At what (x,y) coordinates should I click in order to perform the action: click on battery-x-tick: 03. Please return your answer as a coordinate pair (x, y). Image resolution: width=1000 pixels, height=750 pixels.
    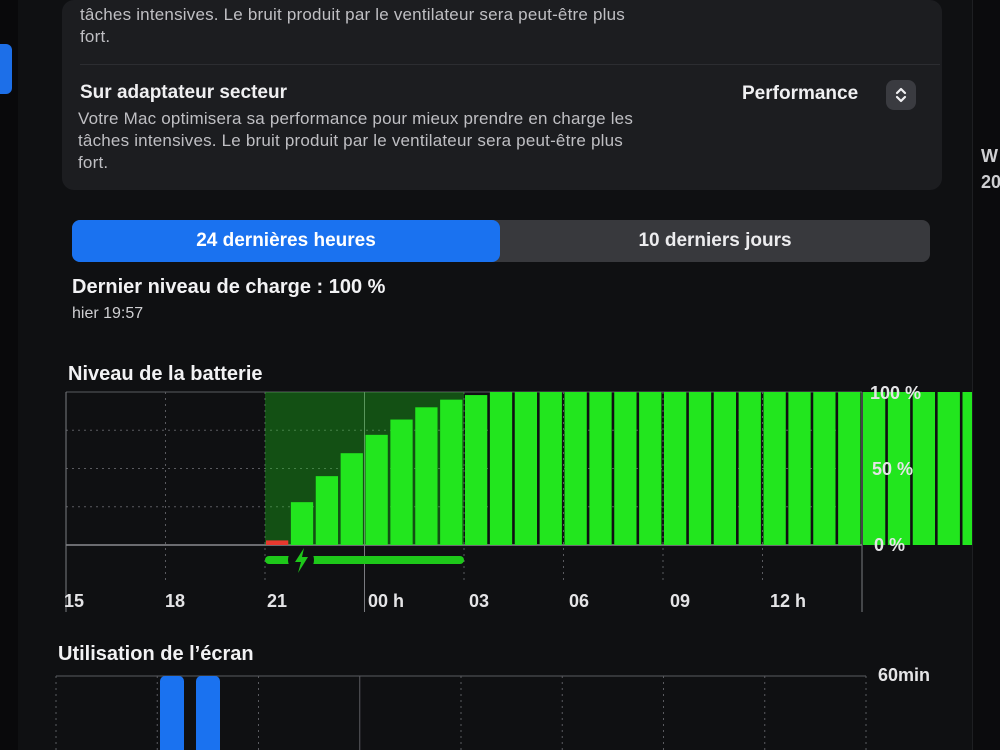
    Looking at the image, I should click on (479, 601).